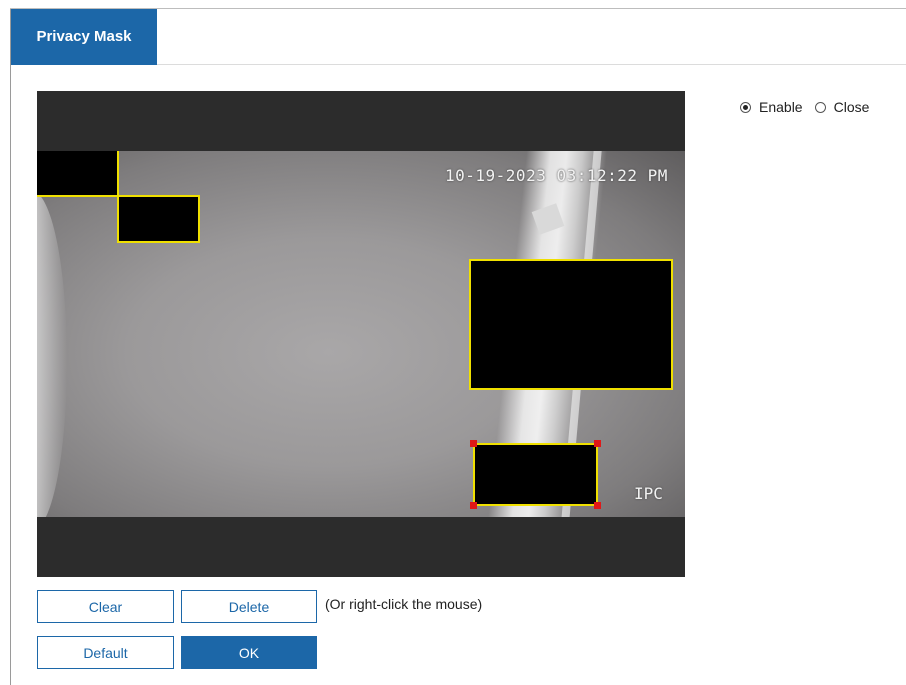  I want to click on resize-handle-bottom-right, so click(597, 505).